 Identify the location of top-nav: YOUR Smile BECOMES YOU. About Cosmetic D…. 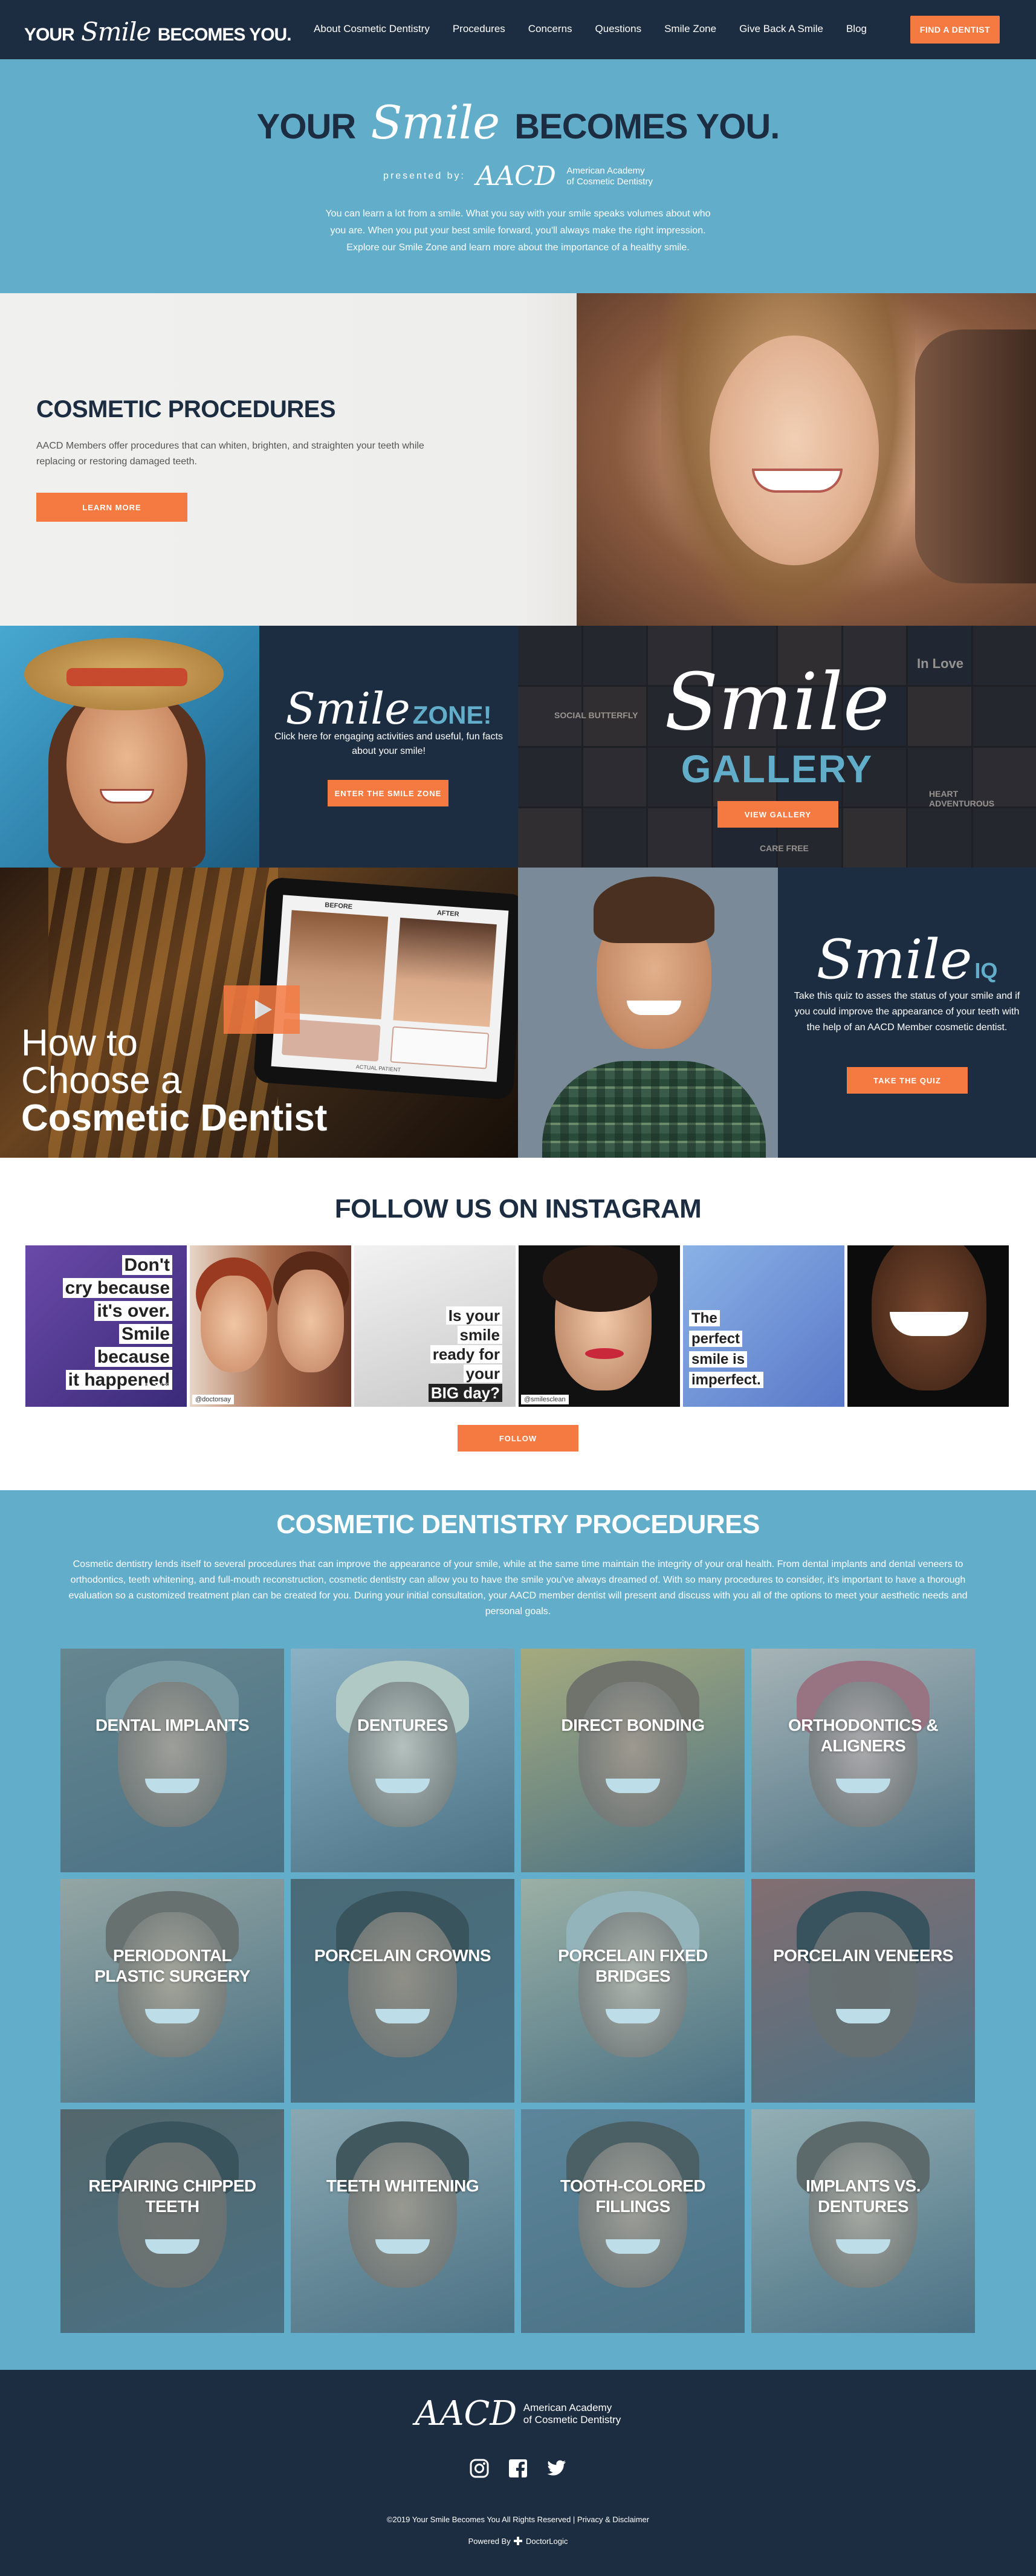
(518, 29).